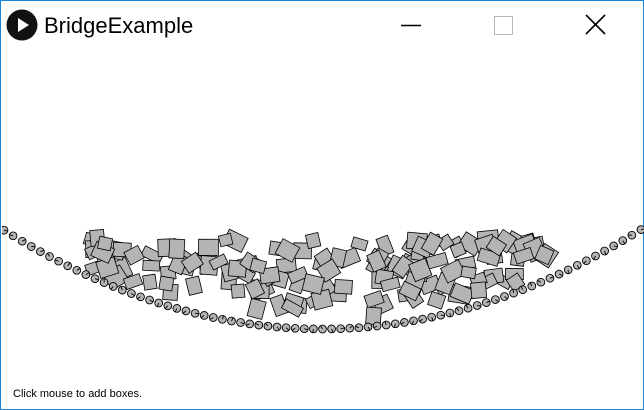 This screenshot has width=644, height=410. I want to click on instruction-text: Click mouse to add boxes., so click(78, 394).